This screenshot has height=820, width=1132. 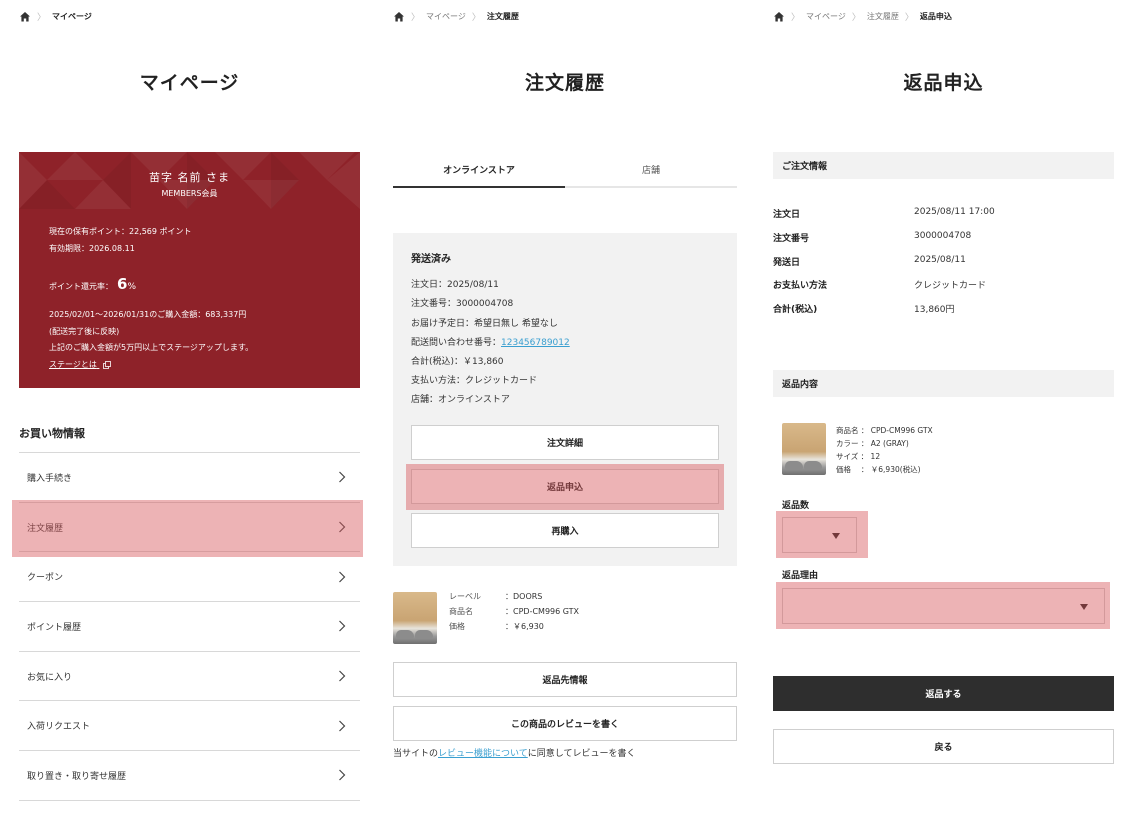 I want to click on order-info-header: ご注文情報, so click(x=943, y=165).